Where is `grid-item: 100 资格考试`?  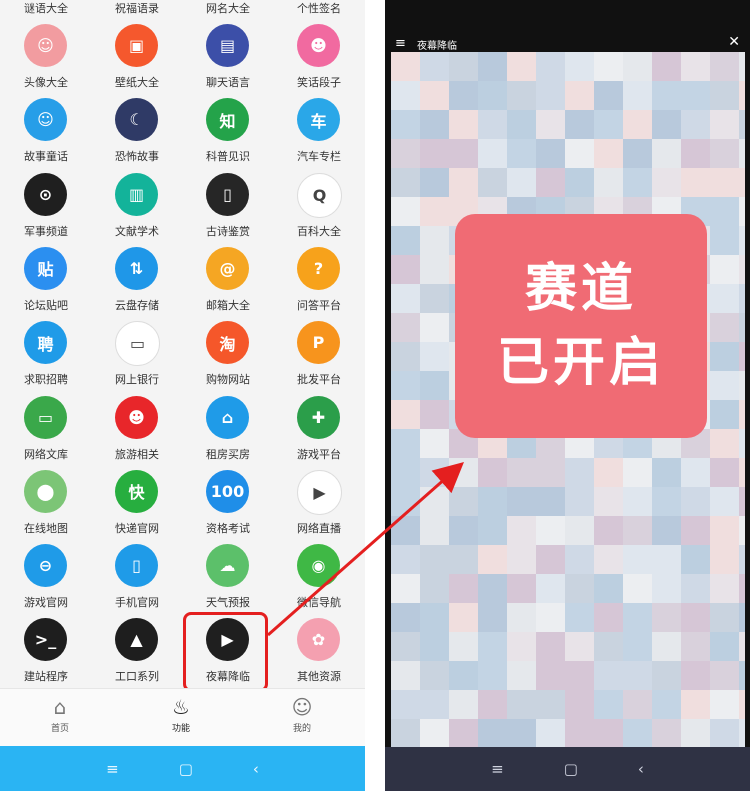 grid-item: 100 资格考试 is located at coordinates (228, 506).